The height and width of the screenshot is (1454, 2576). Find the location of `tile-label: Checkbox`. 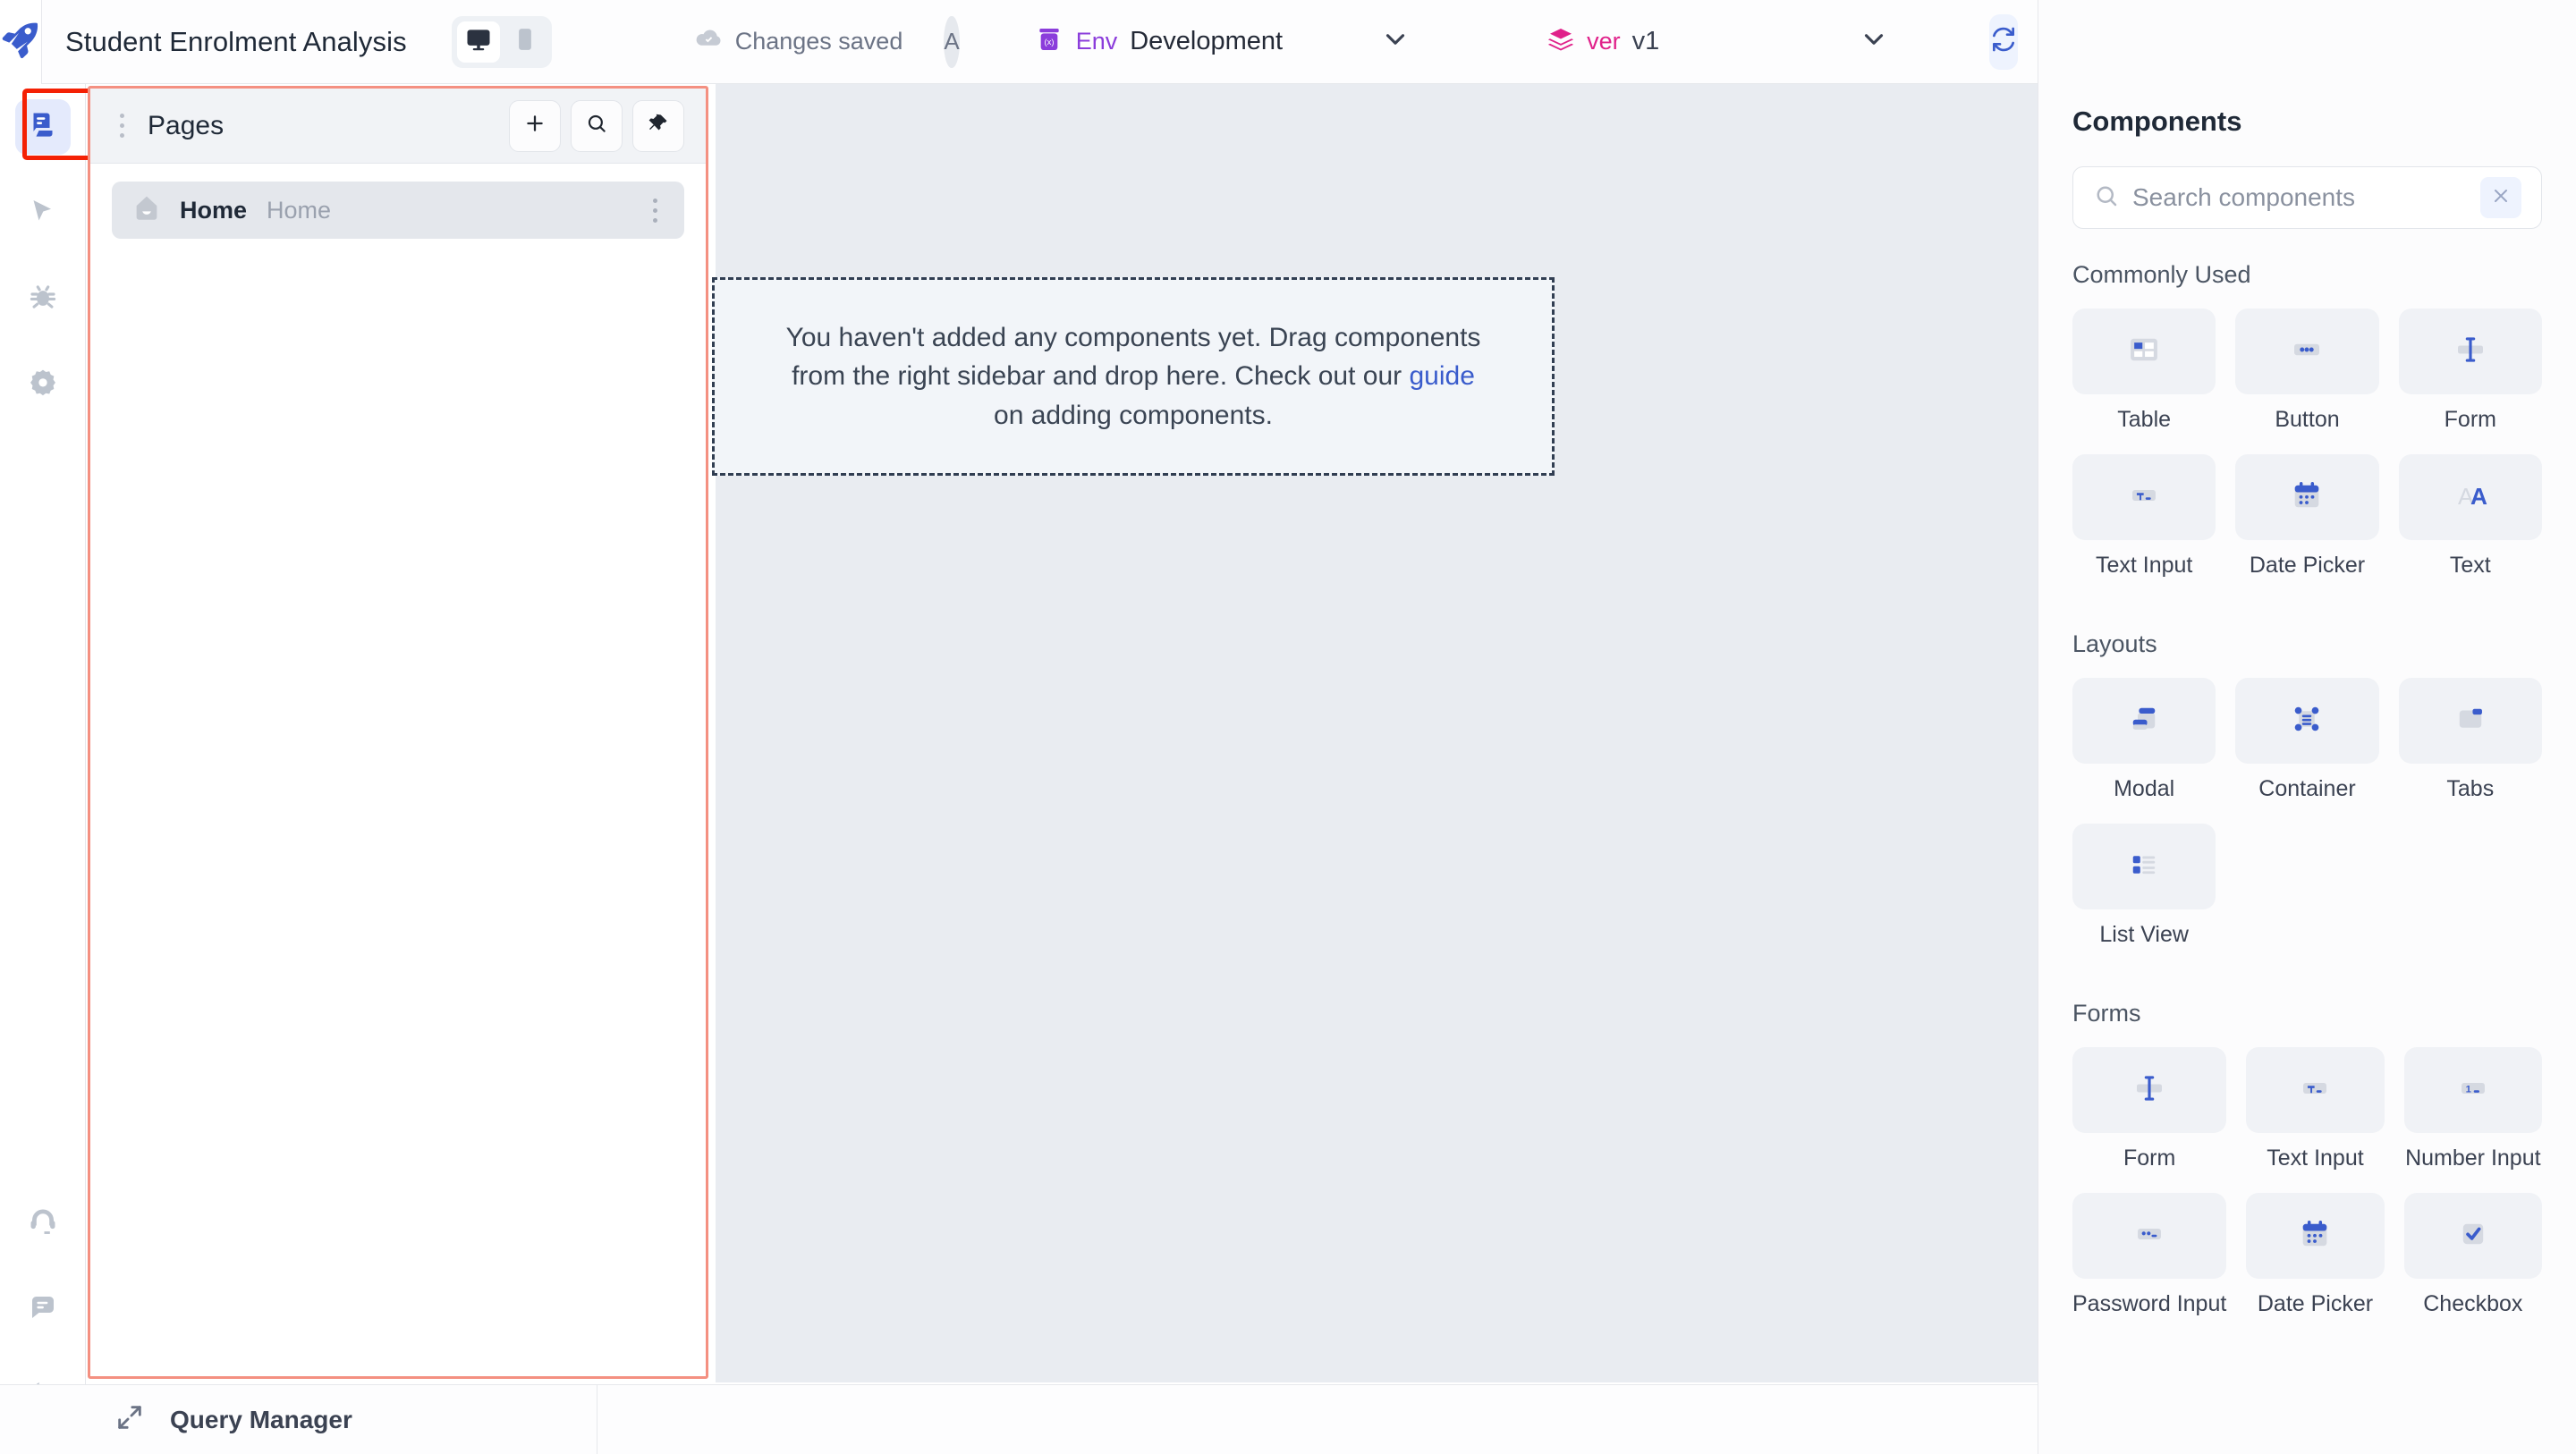

tile-label: Checkbox is located at coordinates (2473, 1303).